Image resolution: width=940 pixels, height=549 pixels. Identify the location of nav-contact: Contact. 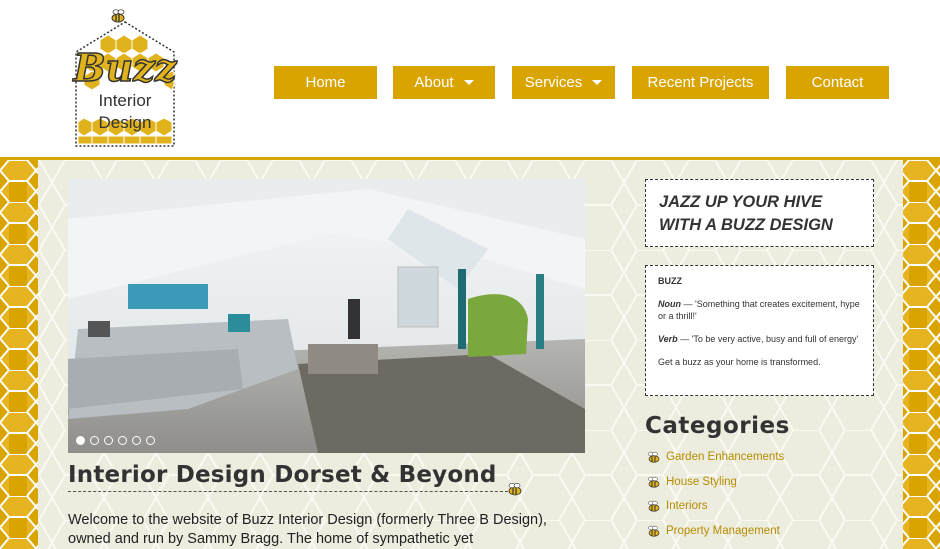
(837, 82).